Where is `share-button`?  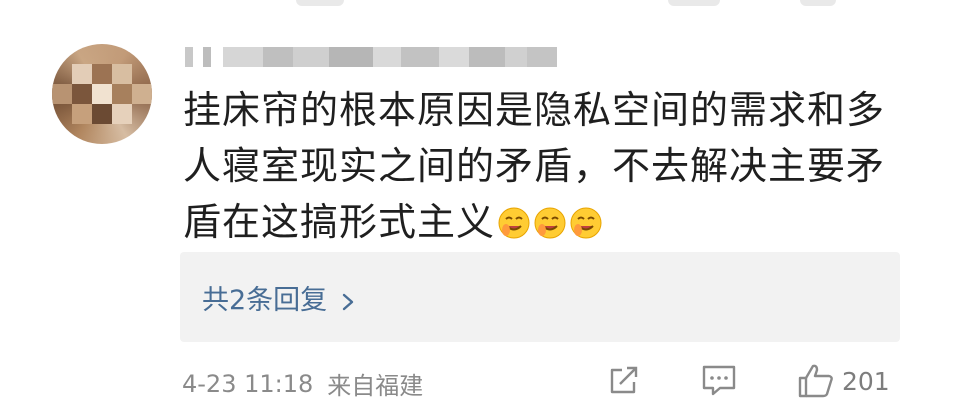 share-button is located at coordinates (624, 380).